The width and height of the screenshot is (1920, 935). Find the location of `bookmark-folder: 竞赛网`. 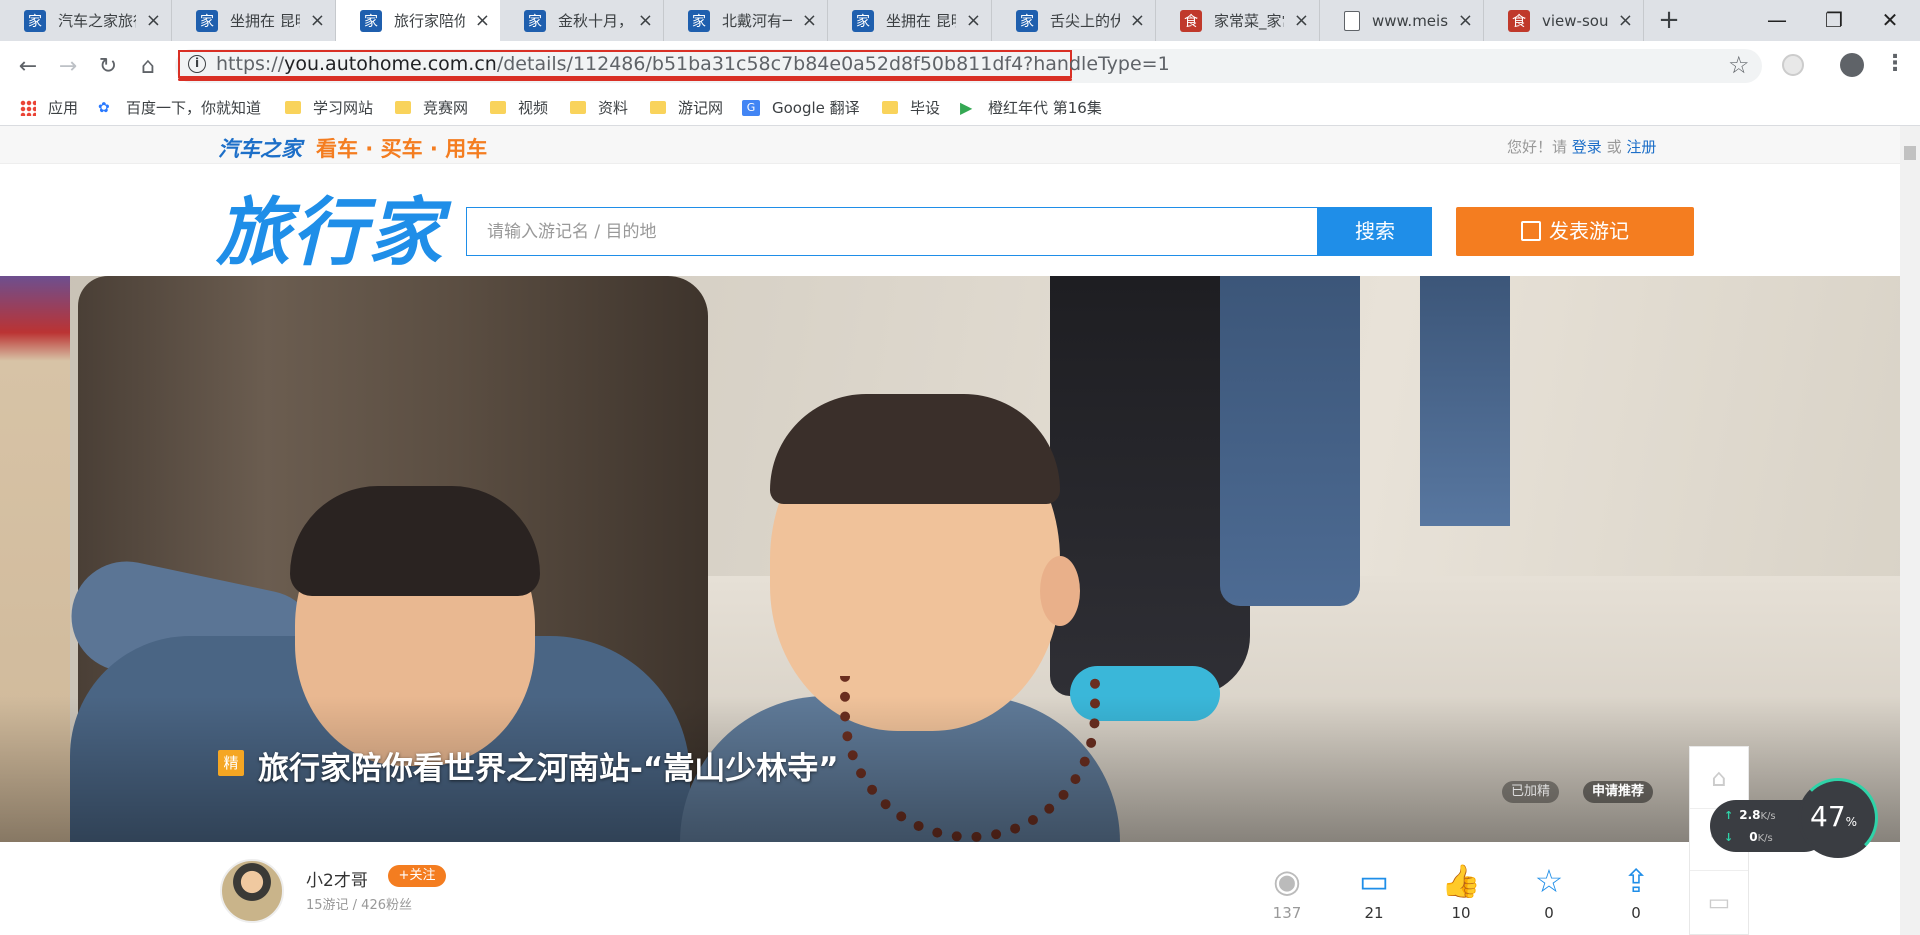

bookmark-folder: 竞赛网 is located at coordinates (431, 107).